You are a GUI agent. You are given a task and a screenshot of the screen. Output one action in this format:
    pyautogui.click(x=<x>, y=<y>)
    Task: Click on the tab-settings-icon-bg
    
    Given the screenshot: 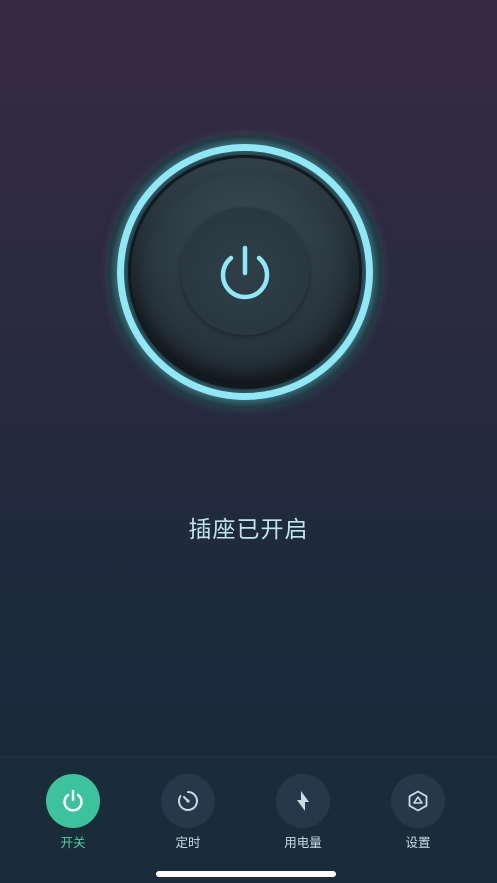 What is the action you would take?
    pyautogui.click(x=418, y=801)
    